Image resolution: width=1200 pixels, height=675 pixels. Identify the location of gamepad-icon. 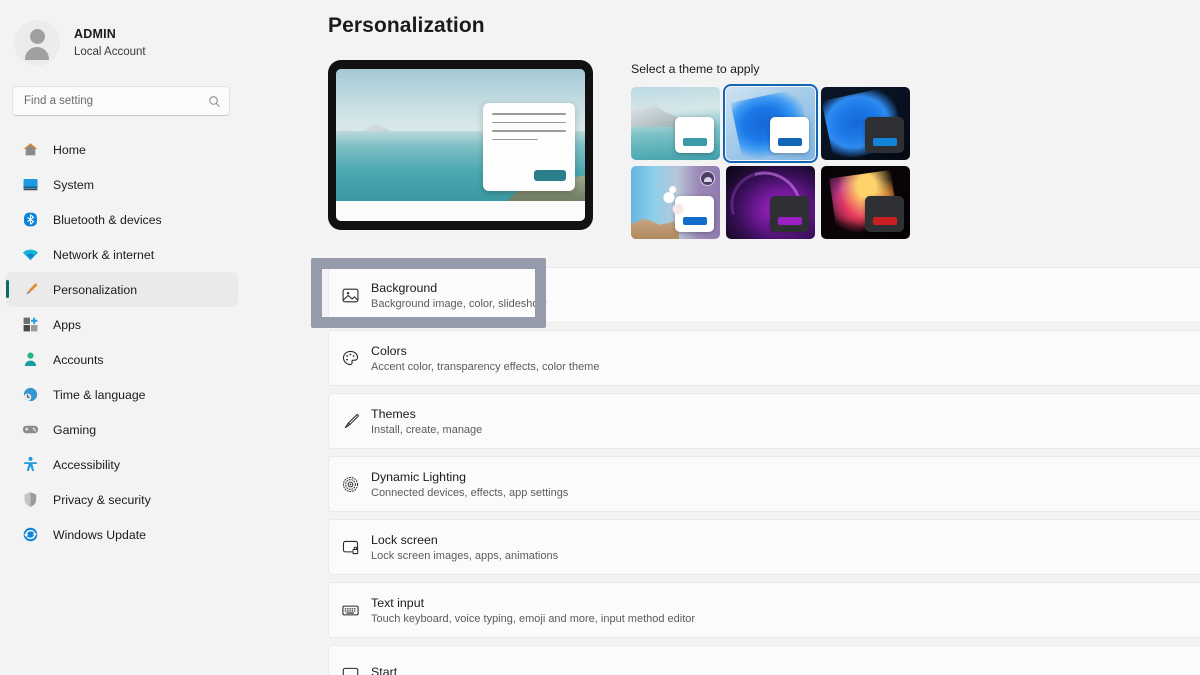
(30, 429).